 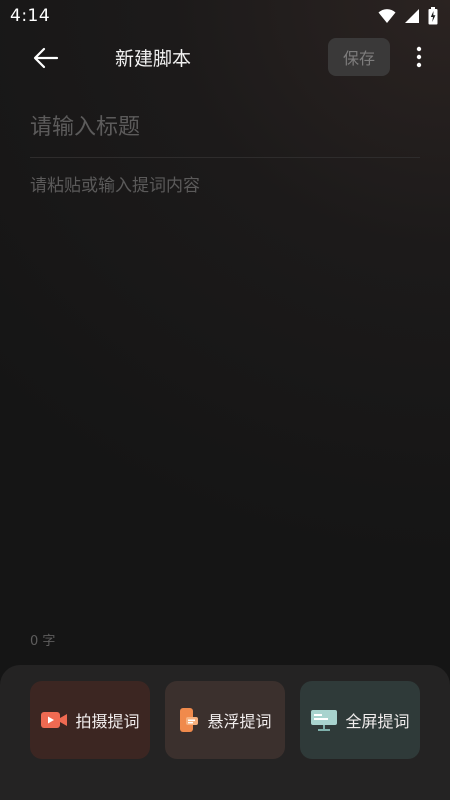 What do you see at coordinates (412, 16) in the screenshot?
I see `signal-icon` at bounding box center [412, 16].